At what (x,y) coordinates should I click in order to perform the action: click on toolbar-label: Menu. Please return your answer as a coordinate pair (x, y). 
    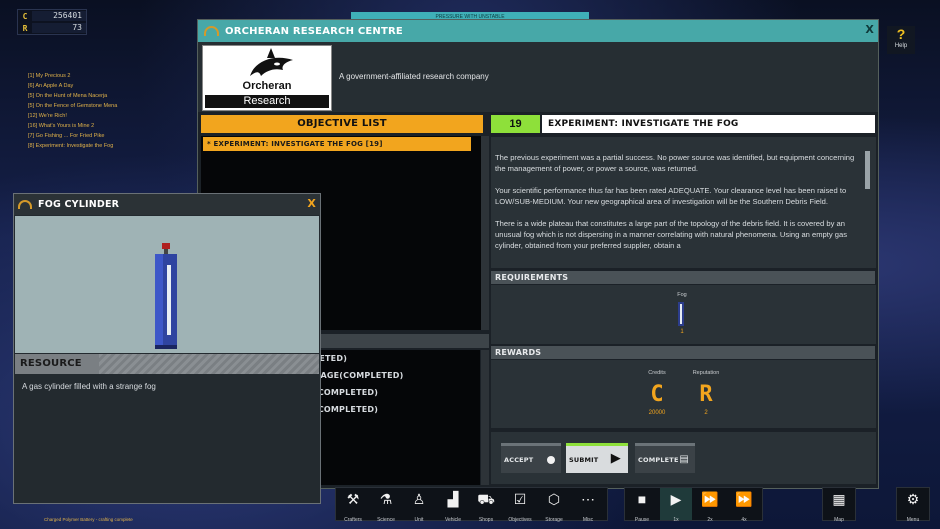
    Looking at the image, I should click on (913, 520).